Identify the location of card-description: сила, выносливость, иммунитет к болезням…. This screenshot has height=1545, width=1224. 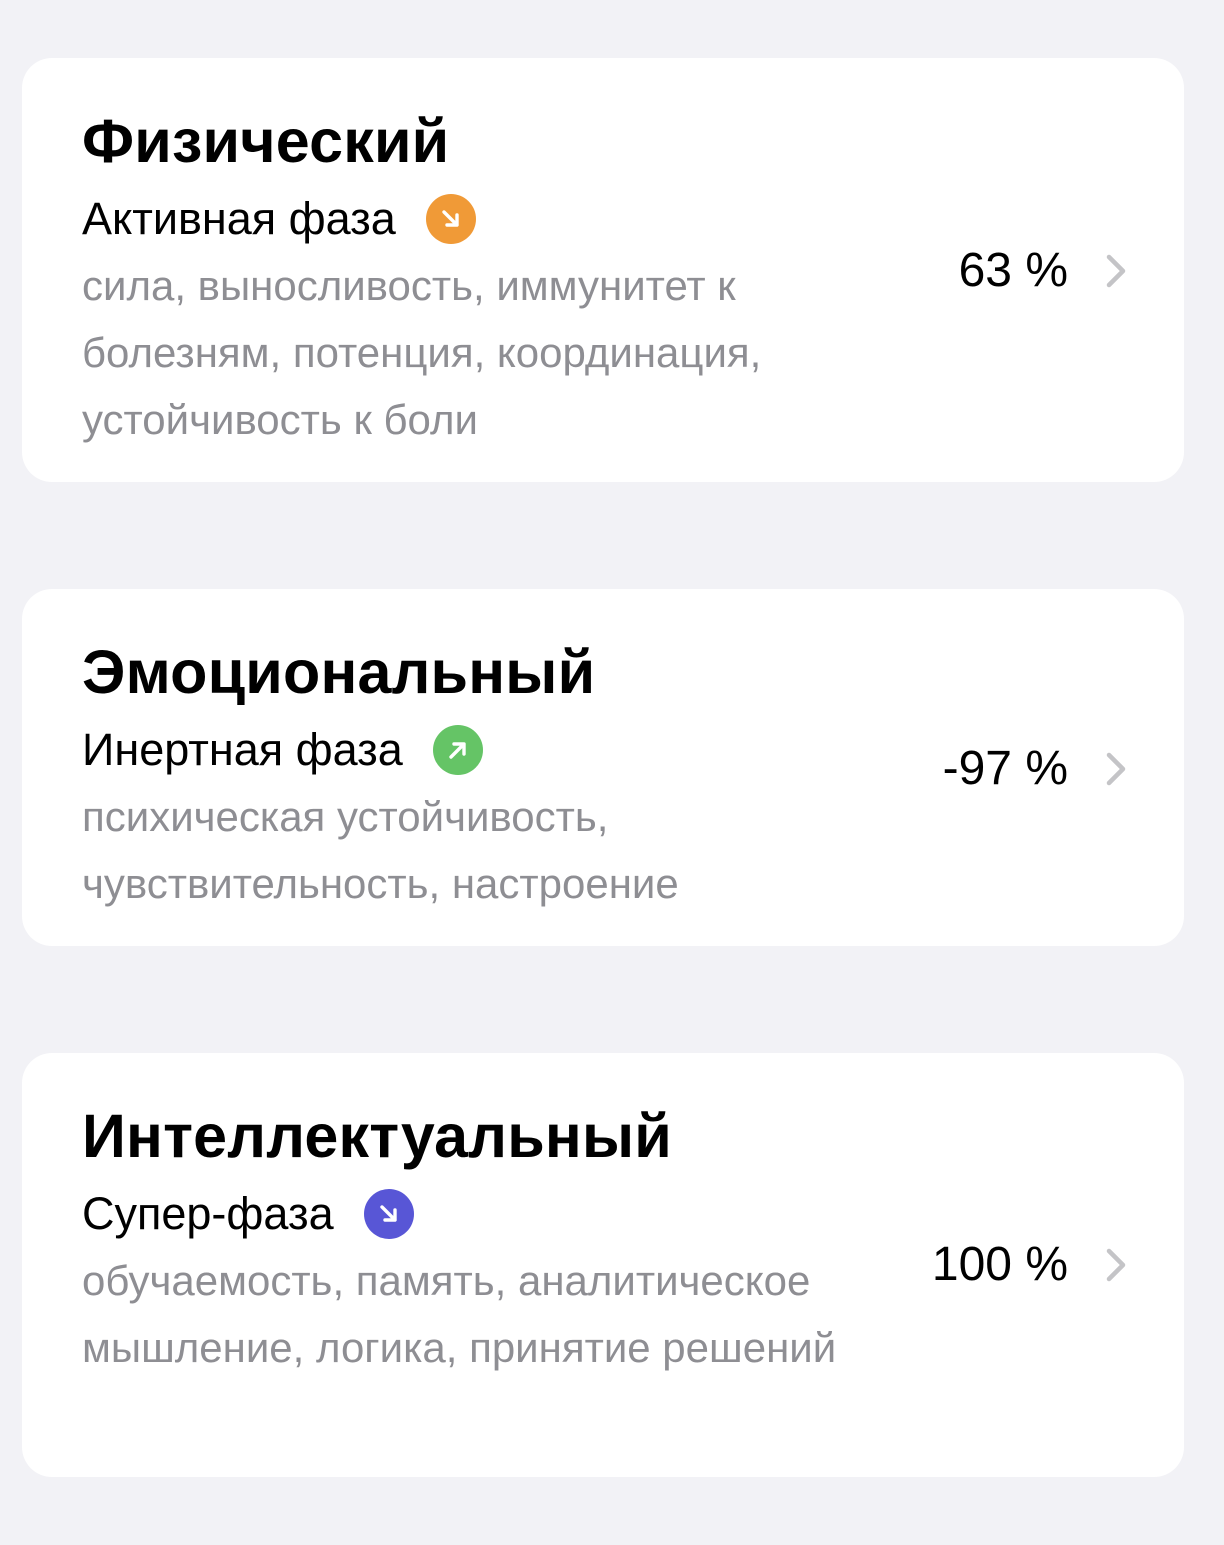
(422, 352).